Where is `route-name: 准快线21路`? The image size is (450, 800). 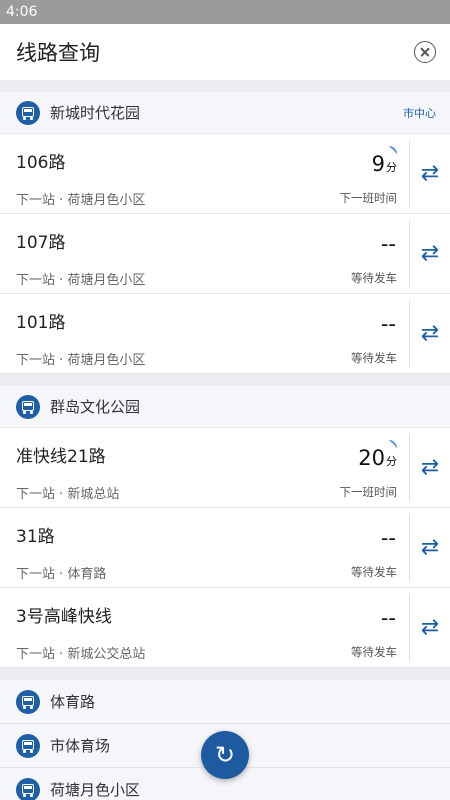
route-name: 准快线21路 is located at coordinates (61, 457).